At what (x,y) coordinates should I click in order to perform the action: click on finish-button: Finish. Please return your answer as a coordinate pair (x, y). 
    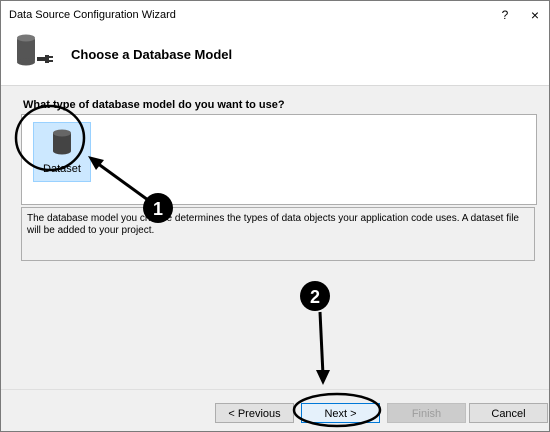
    Looking at the image, I should click on (426, 413).